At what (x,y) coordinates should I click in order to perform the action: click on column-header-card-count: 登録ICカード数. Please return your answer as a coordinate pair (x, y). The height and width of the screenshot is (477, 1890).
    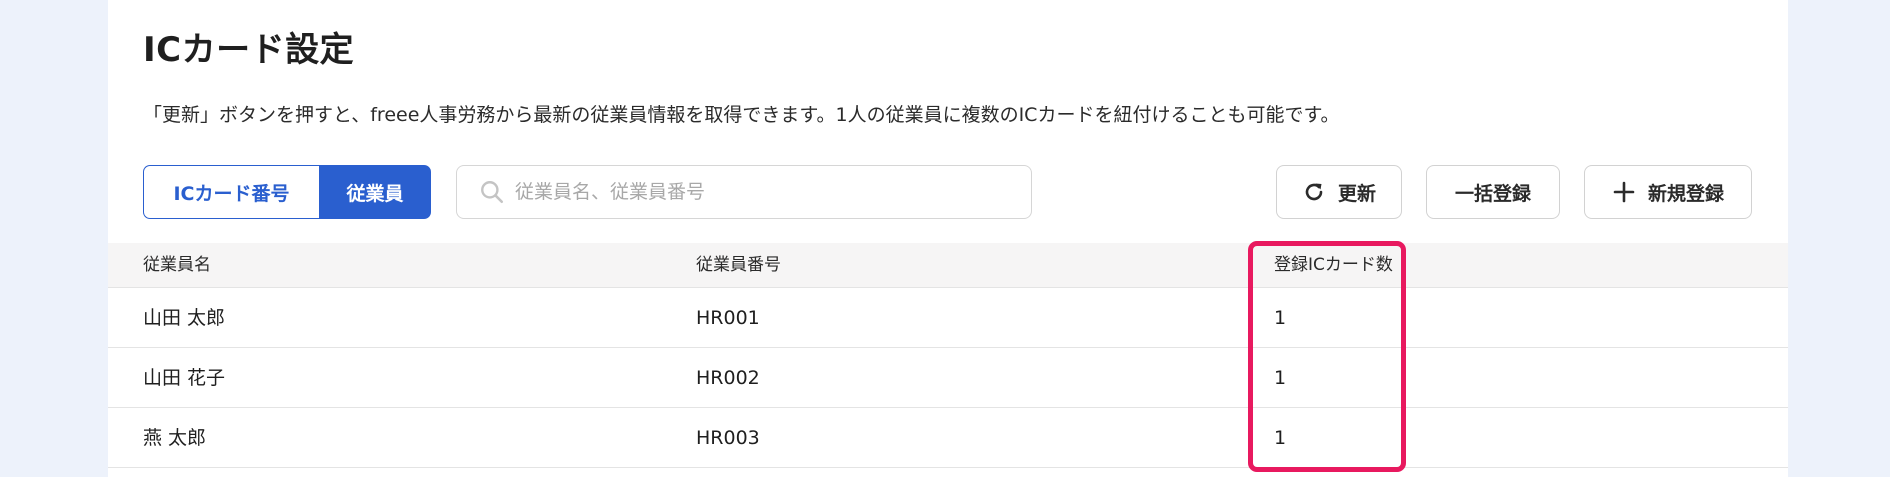
    Looking at the image, I should click on (1333, 265).